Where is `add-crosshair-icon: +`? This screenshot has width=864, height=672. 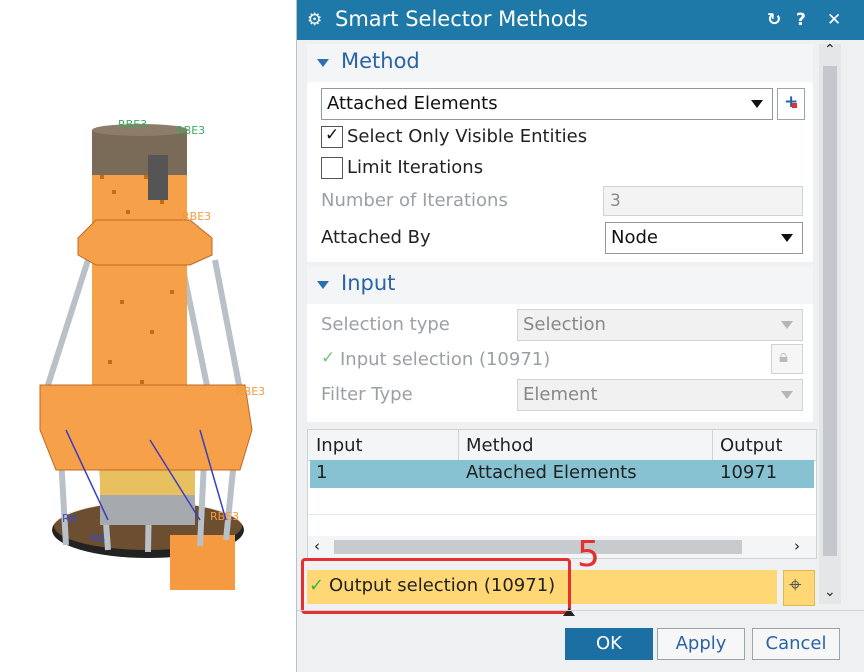 add-crosshair-icon: + is located at coordinates (791, 102).